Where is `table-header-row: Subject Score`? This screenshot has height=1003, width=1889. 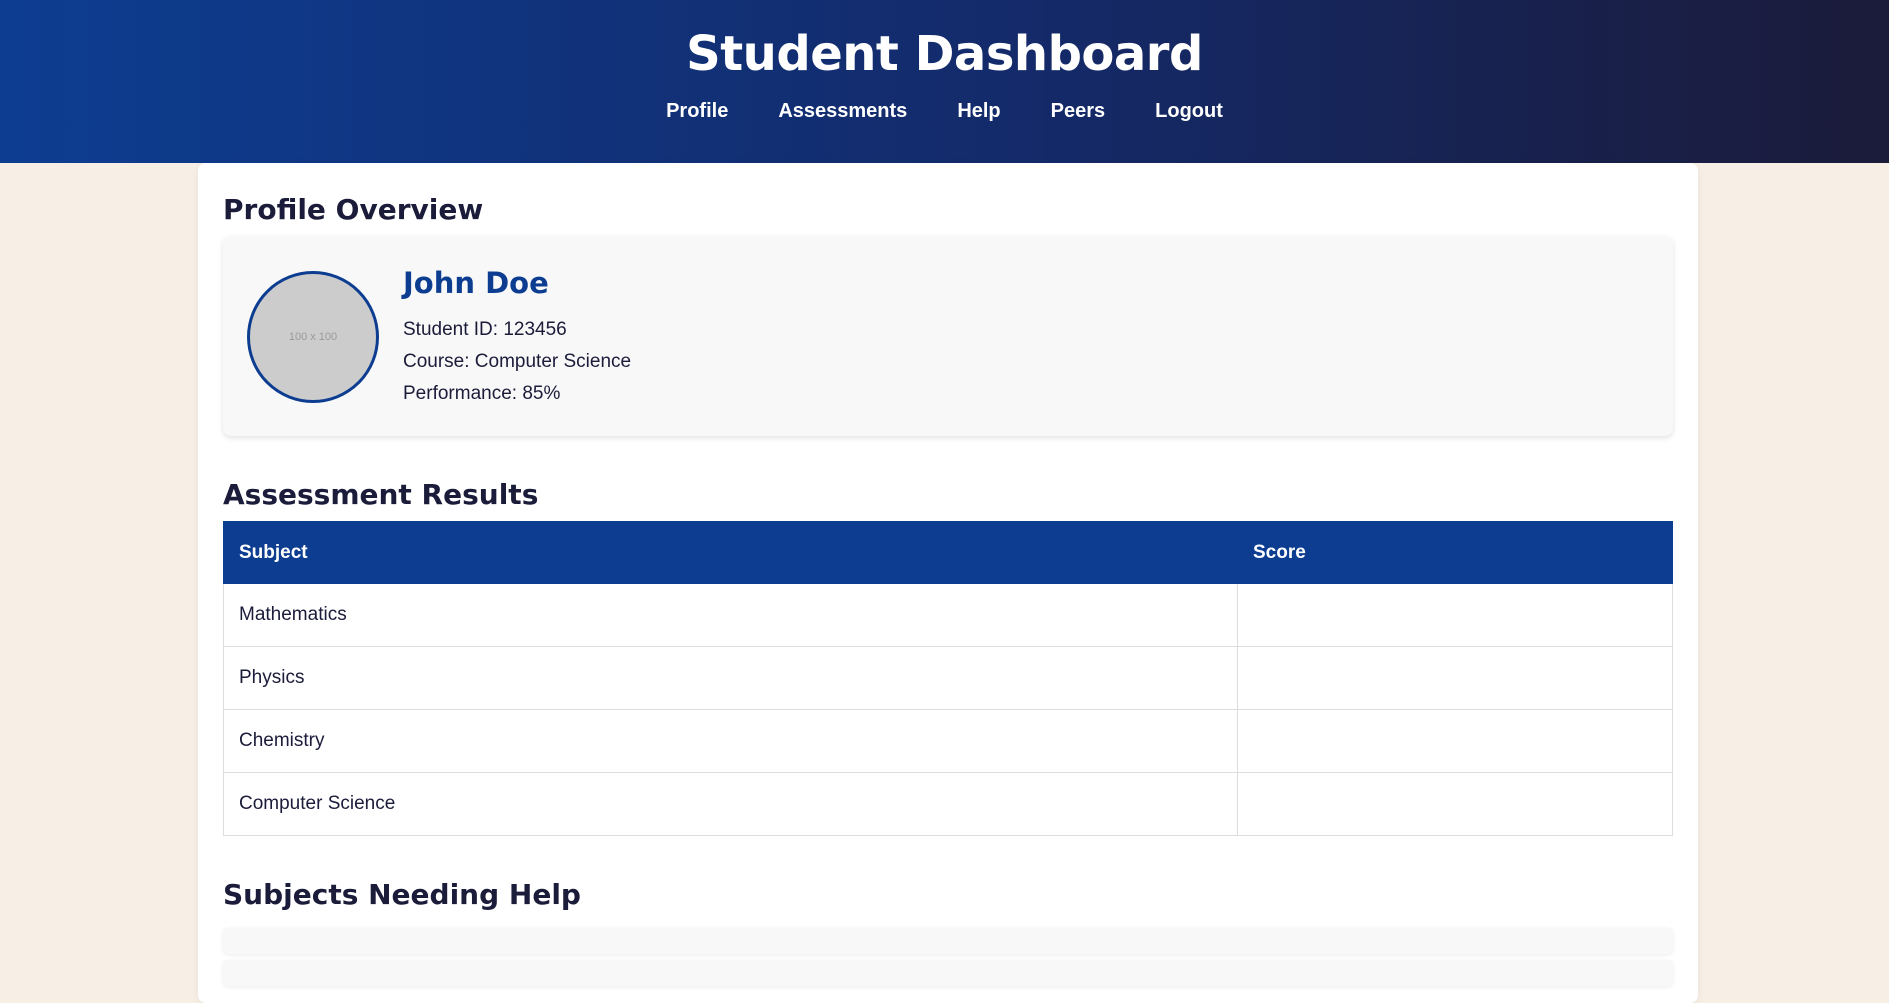 table-header-row: Subject Score is located at coordinates (948, 552).